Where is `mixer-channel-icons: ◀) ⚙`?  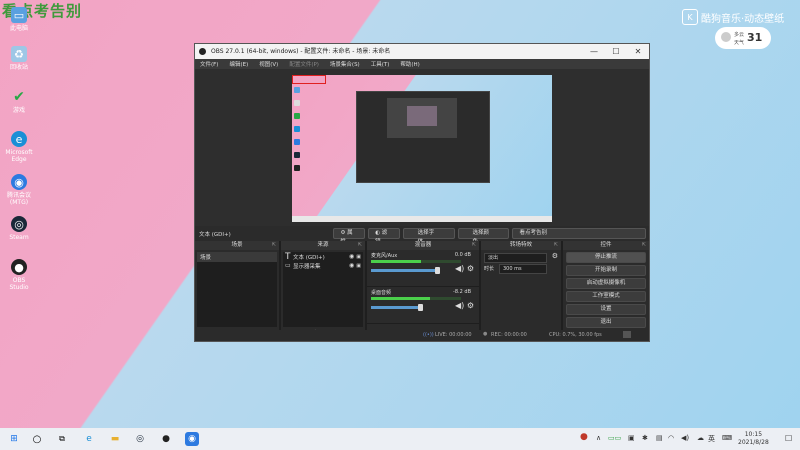
mixer-channel-icons: ◀) ⚙ is located at coordinates (464, 268).